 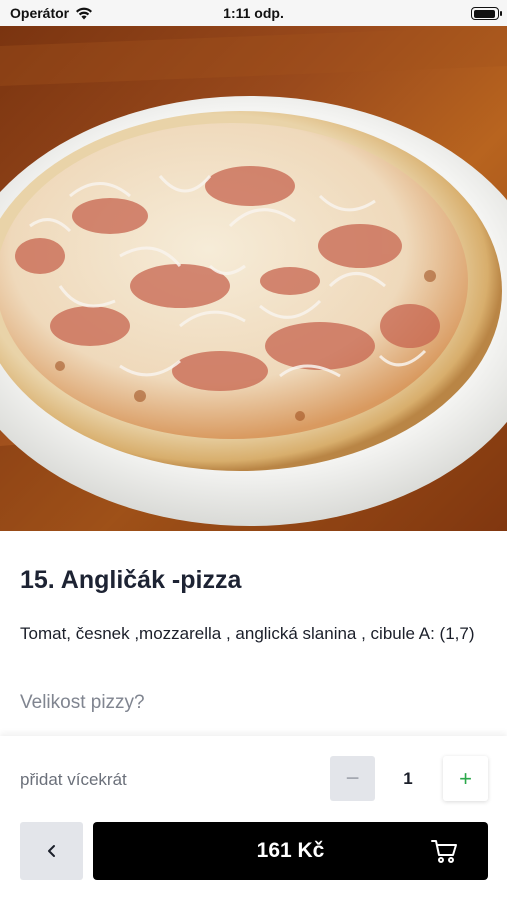 I want to click on cart-icon, so click(x=444, y=851).